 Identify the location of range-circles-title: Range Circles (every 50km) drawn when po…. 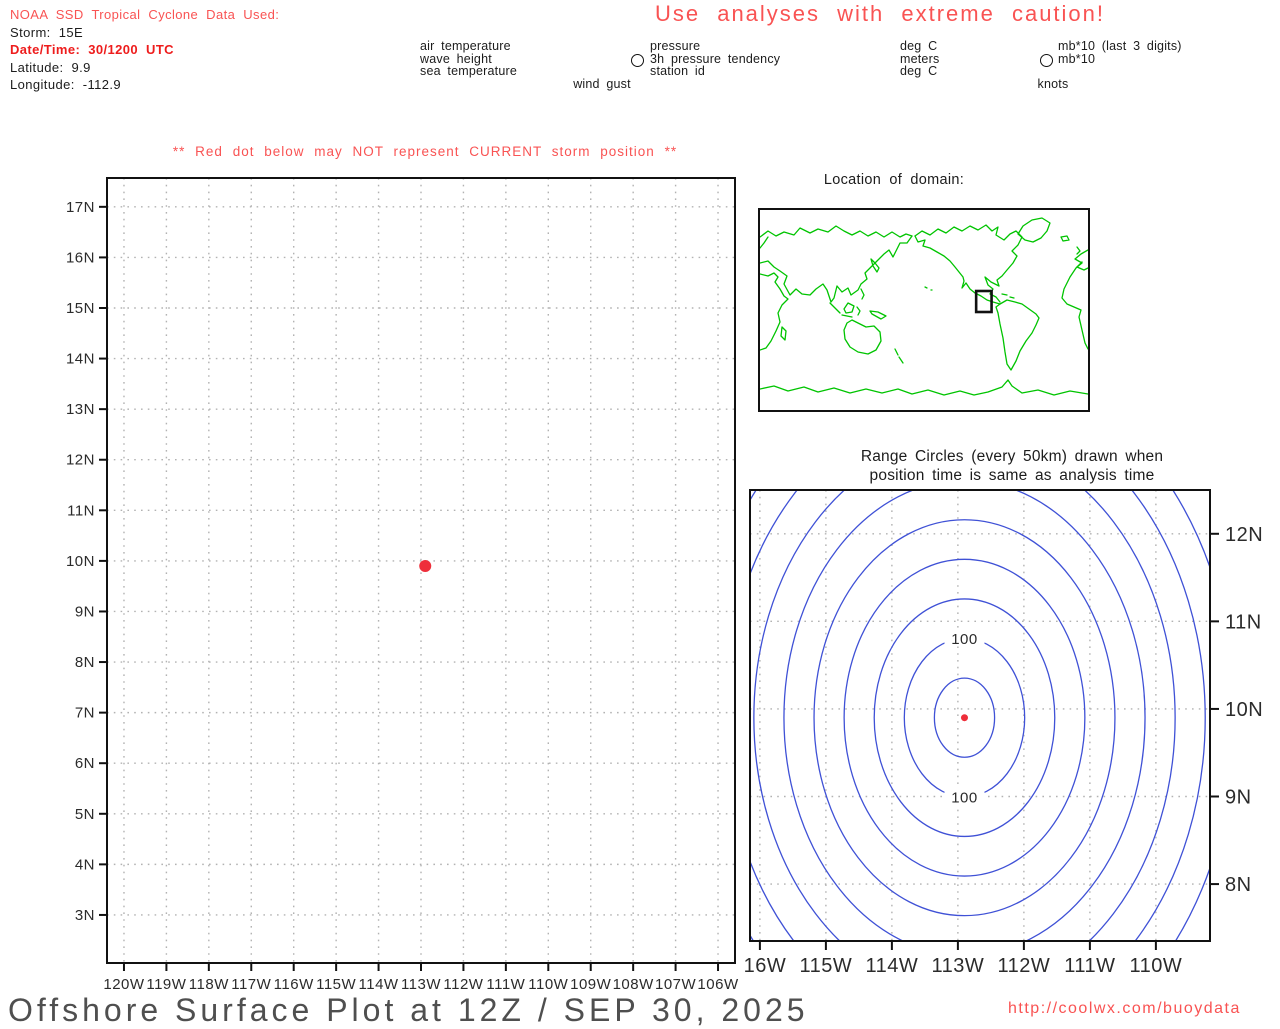
(1012, 466).